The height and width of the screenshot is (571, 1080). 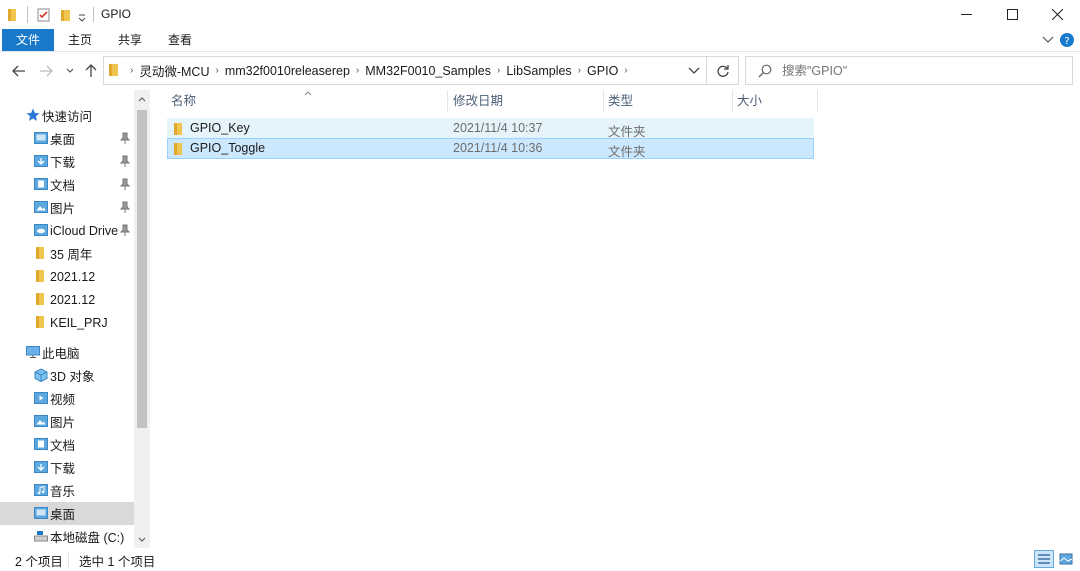 What do you see at coordinates (922, 71) in the screenshot?
I see `search-input` at bounding box center [922, 71].